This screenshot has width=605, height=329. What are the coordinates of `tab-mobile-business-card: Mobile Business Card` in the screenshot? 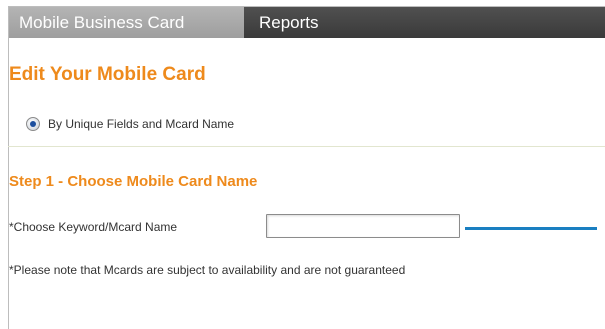 It's located at (126, 22).